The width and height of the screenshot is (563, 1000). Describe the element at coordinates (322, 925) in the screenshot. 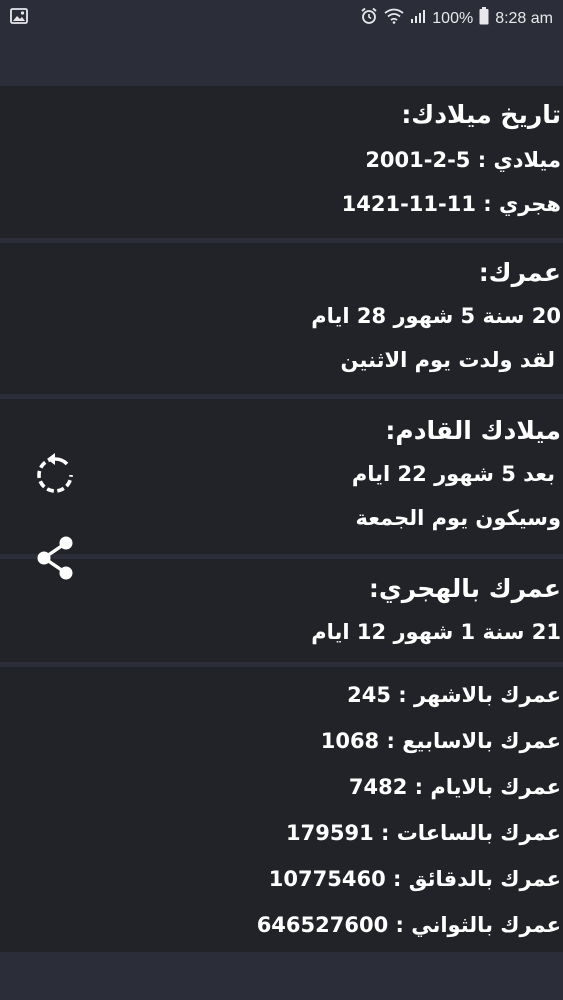

I see `total-value: 646527600` at that location.